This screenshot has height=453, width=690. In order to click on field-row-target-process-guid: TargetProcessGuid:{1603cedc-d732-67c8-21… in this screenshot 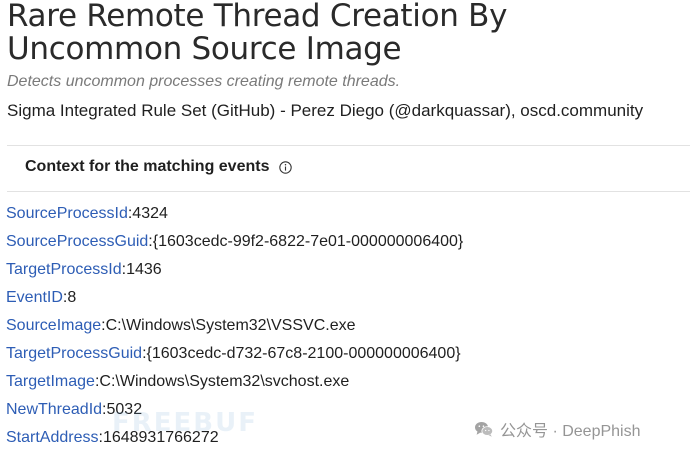, I will do `click(234, 356)`.